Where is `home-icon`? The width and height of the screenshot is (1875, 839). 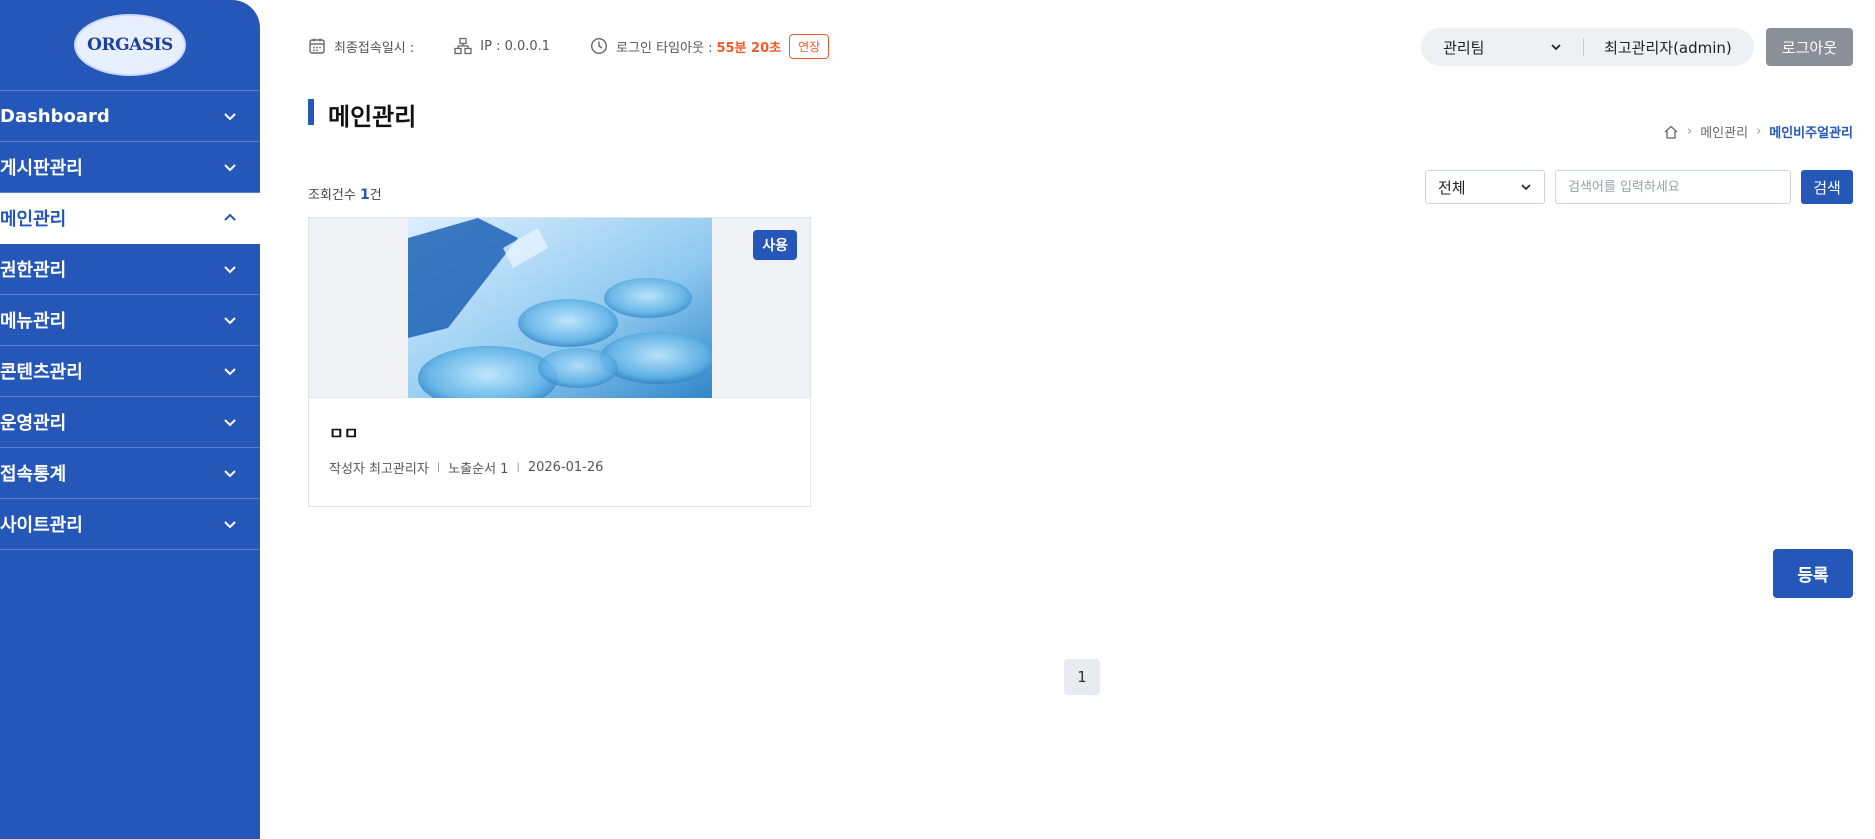 home-icon is located at coordinates (1671, 132).